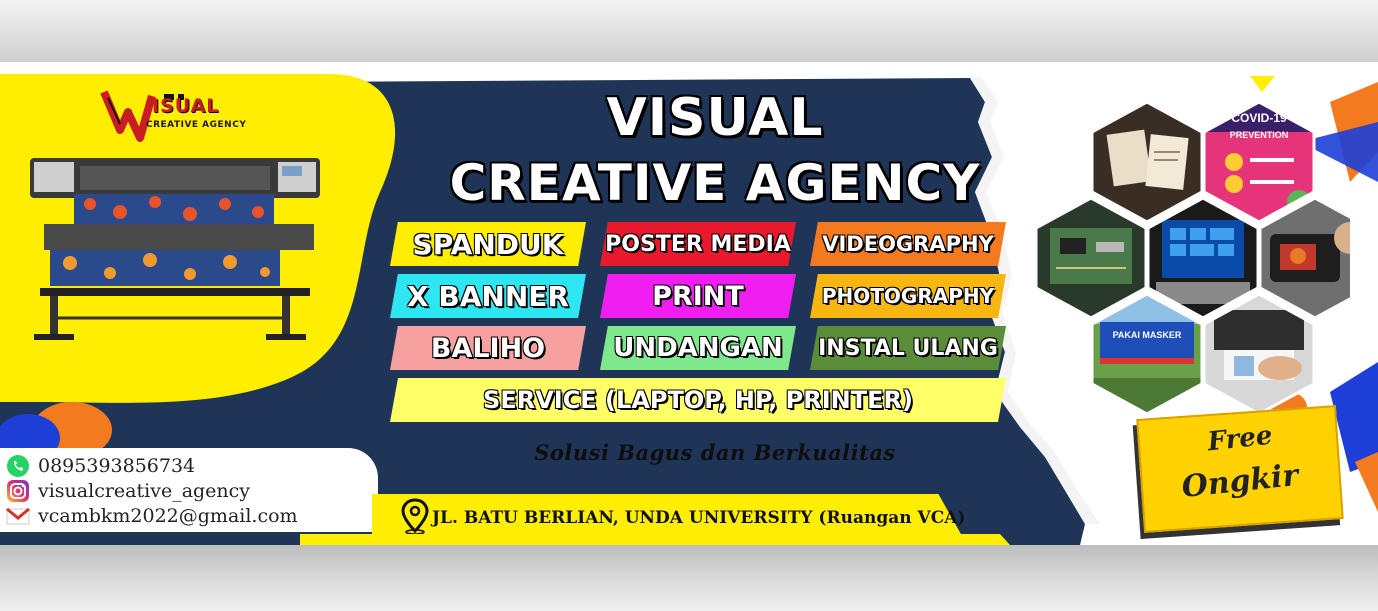  Describe the element at coordinates (1259, 354) in the screenshot. I see `printer-hand-photo` at that location.